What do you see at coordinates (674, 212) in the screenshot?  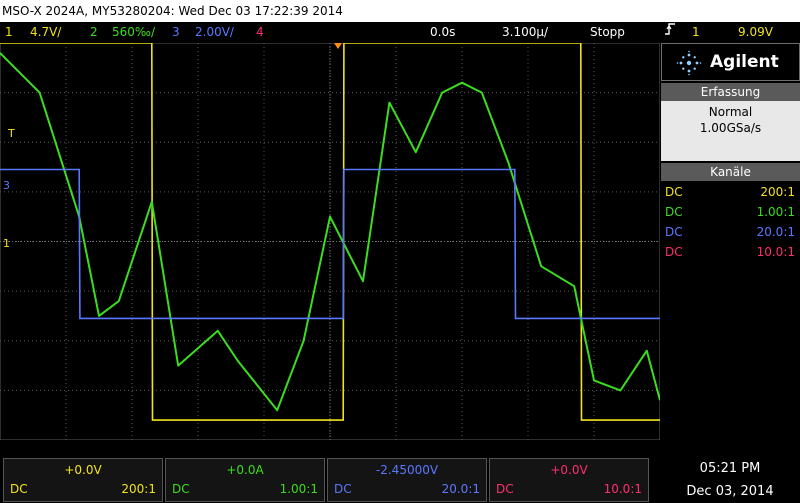 I see `ch2-coupling: DC` at bounding box center [674, 212].